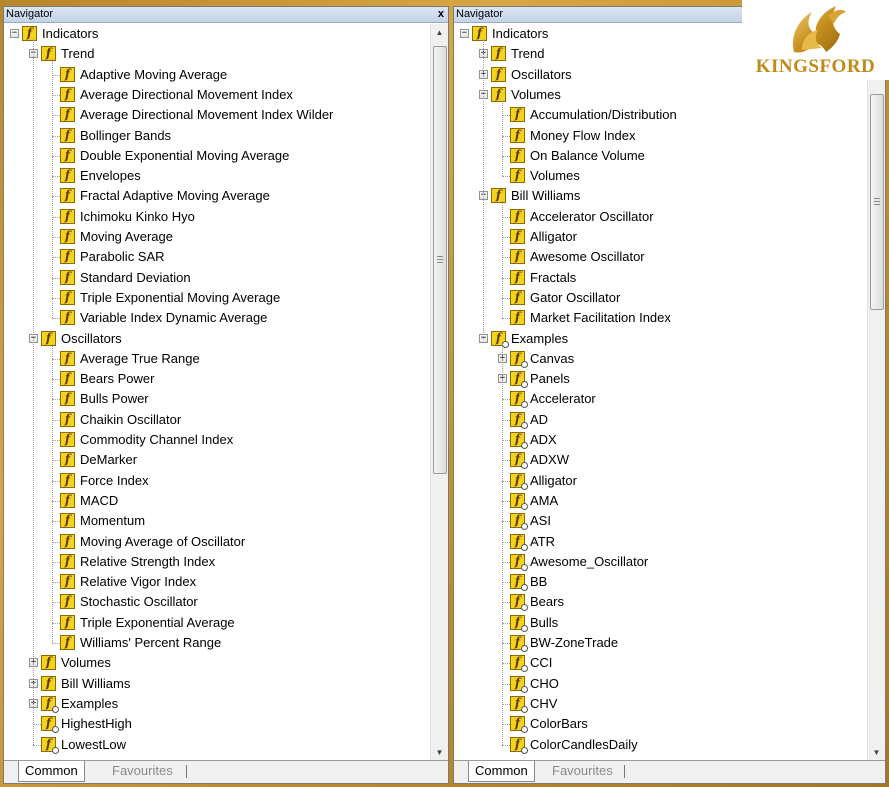 The image size is (889, 787). What do you see at coordinates (217, 359) in the screenshot?
I see `tree-item: f Average True Range` at bounding box center [217, 359].